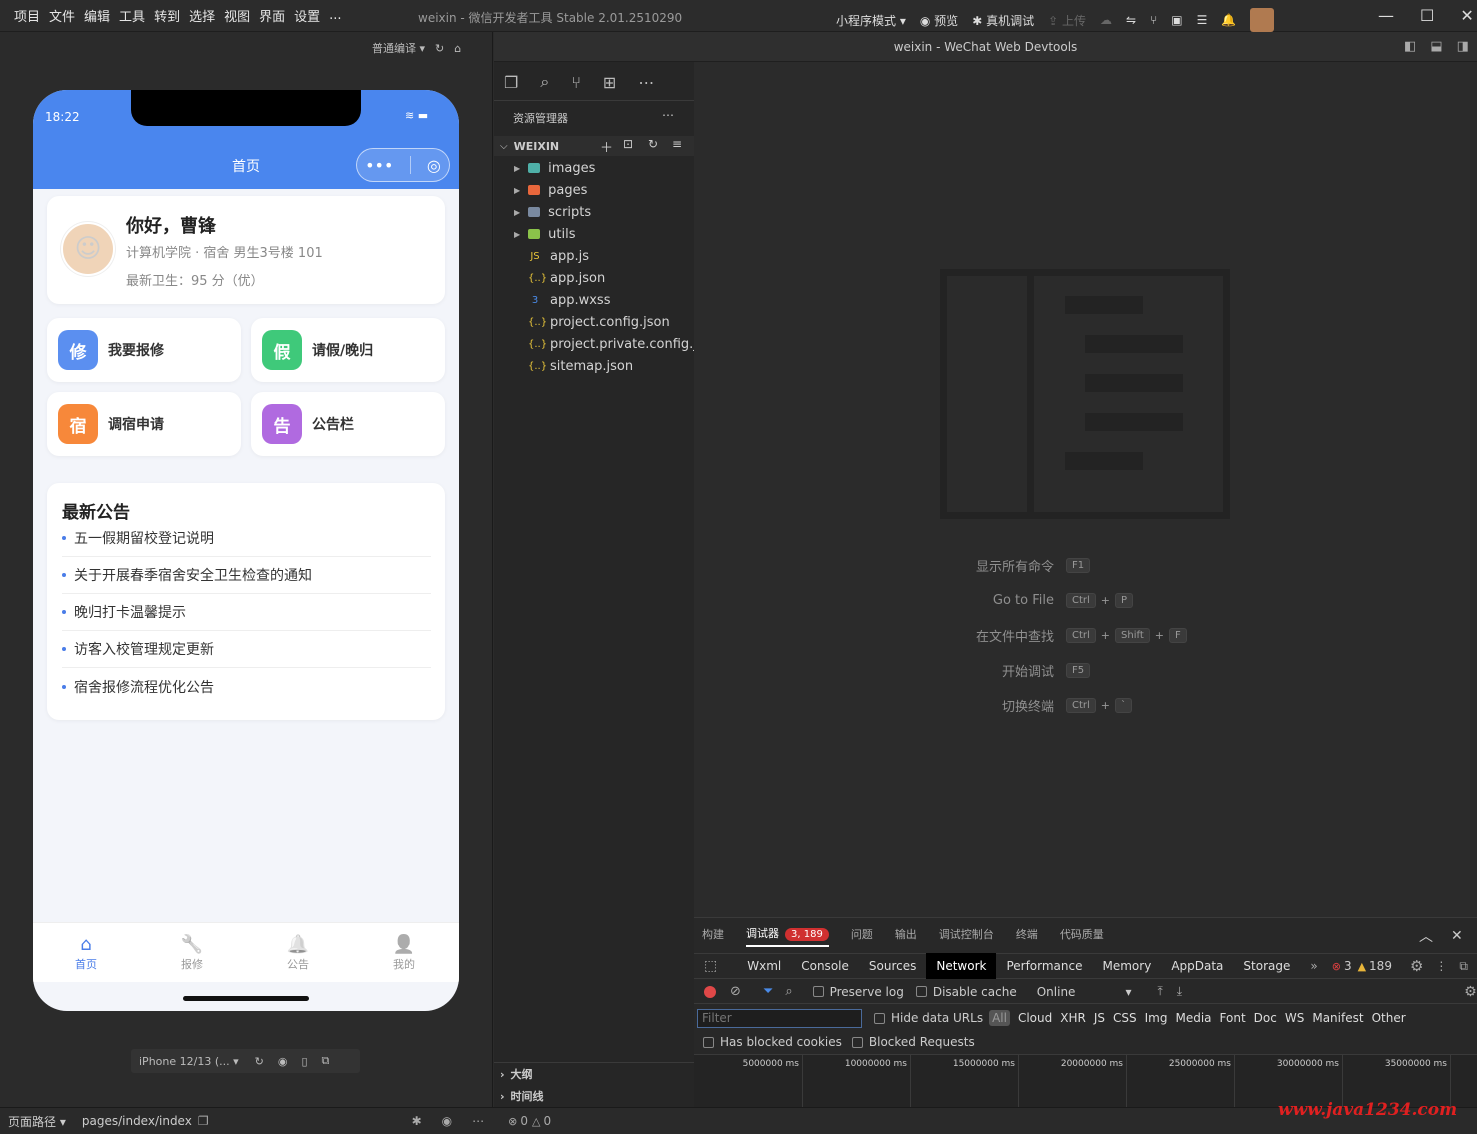 This screenshot has height=1134, width=1477. What do you see at coordinates (862, 936) in the screenshot?
I see `devtools-top-tab: 问题` at bounding box center [862, 936].